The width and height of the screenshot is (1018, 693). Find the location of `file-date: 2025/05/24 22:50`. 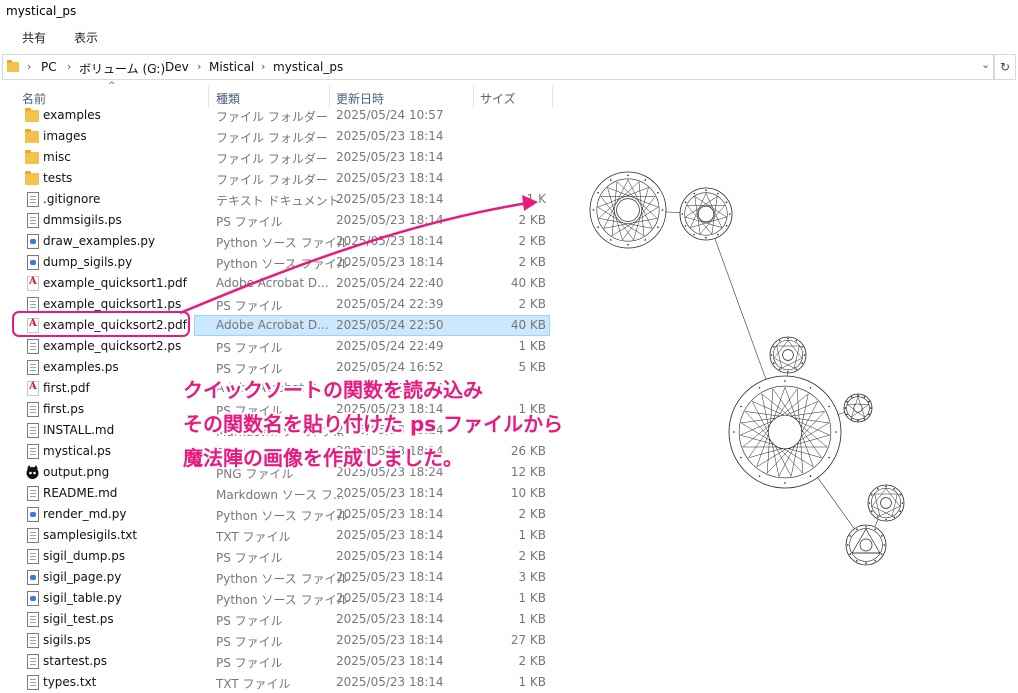

file-date: 2025/05/24 22:50 is located at coordinates (390, 325).